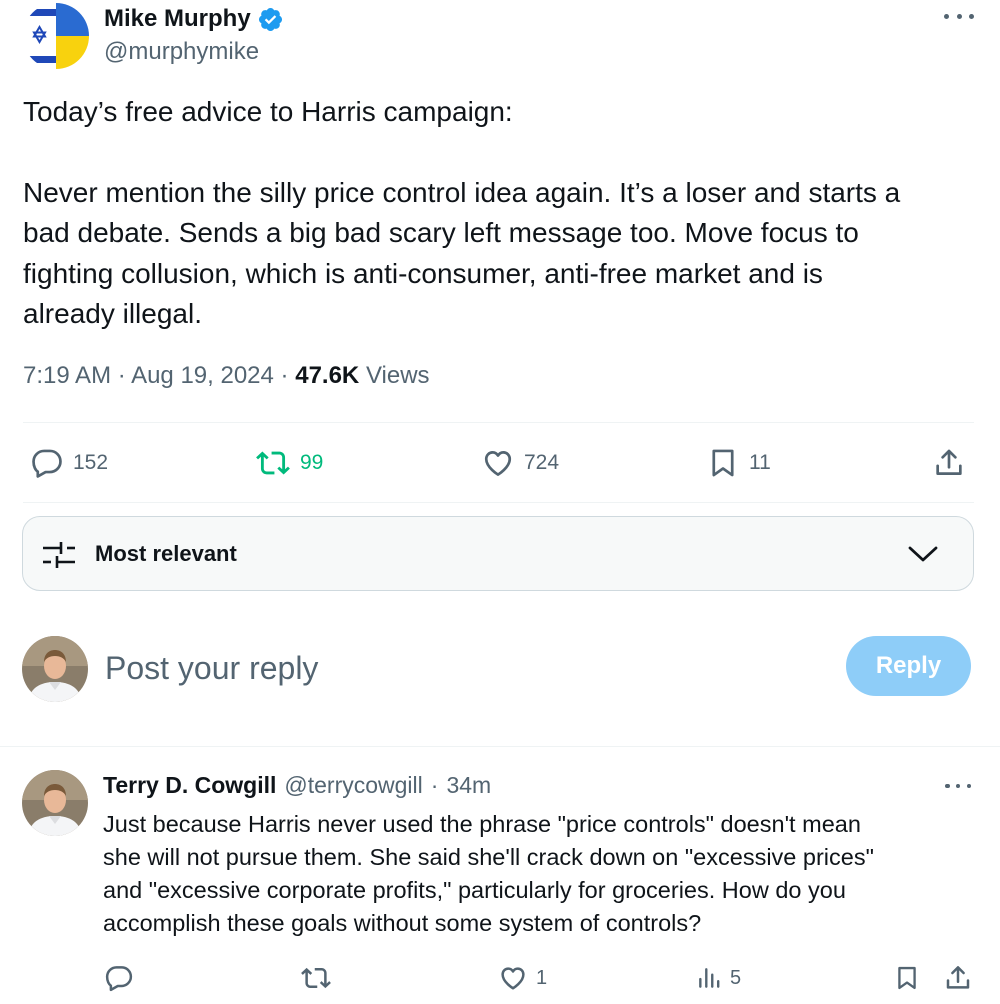  What do you see at coordinates (270, 19) in the screenshot?
I see `verified-badge-icon` at bounding box center [270, 19].